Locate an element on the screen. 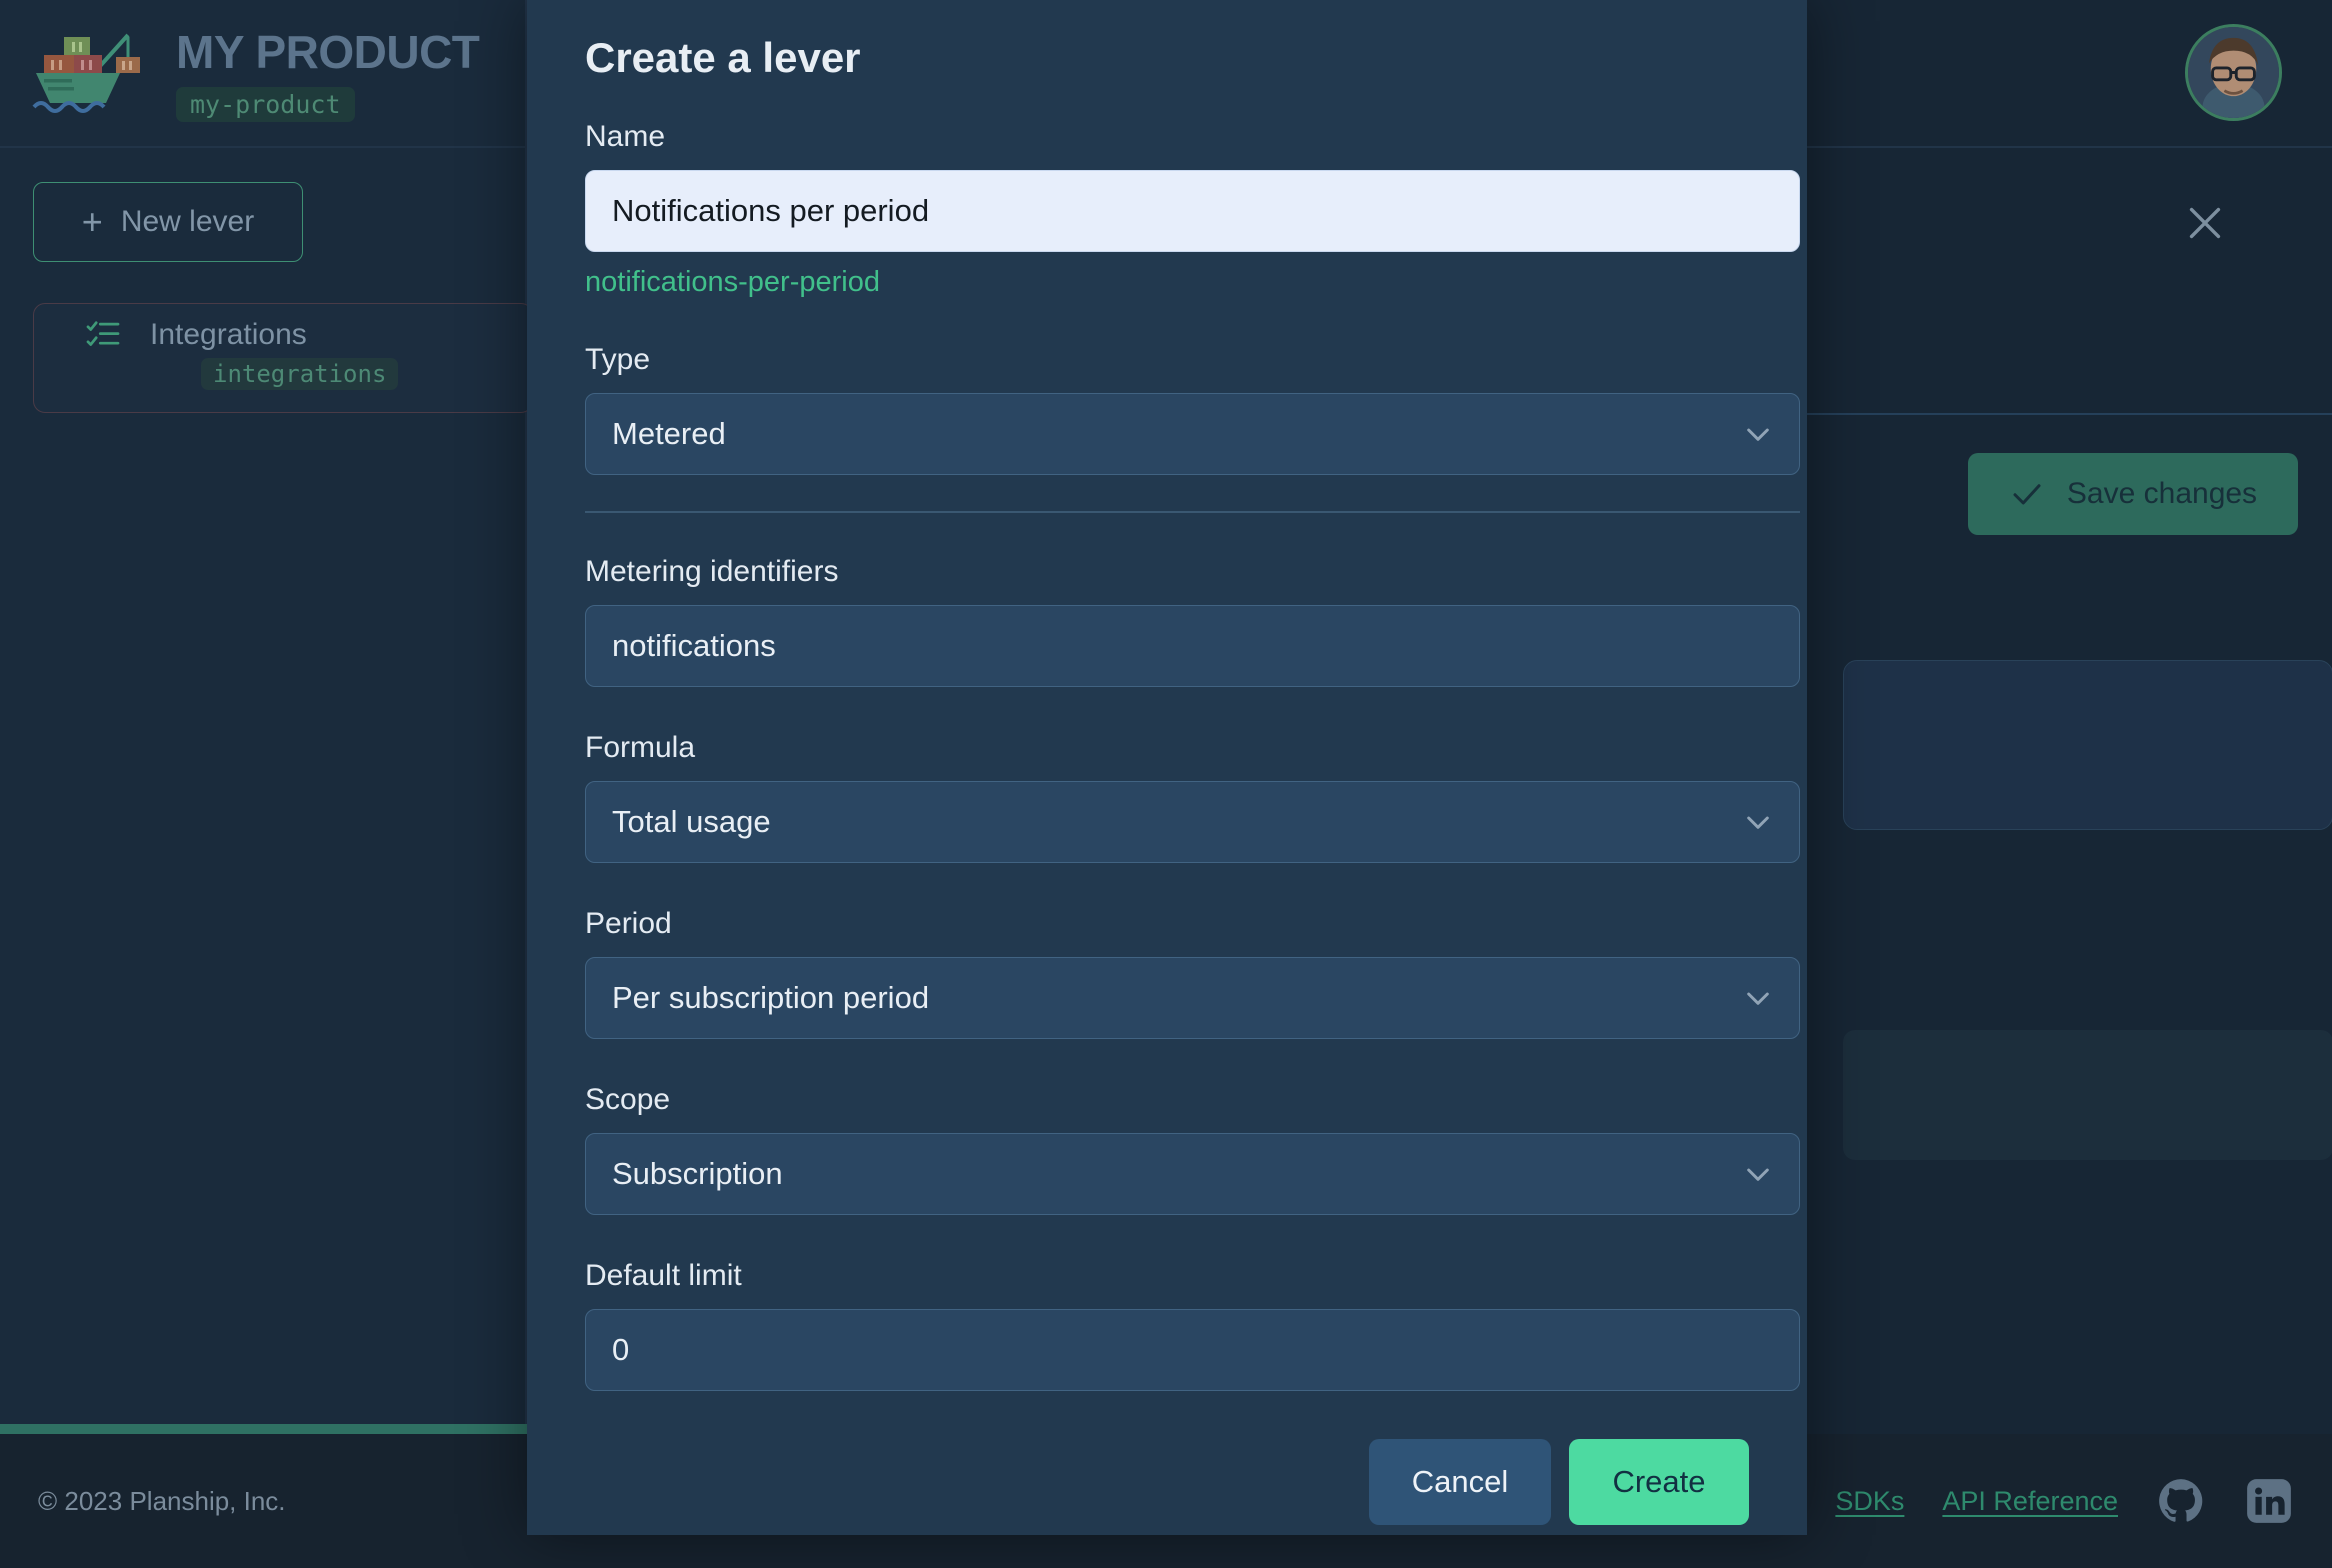 The image size is (2332, 1568). checklist-icon is located at coordinates (103, 333).